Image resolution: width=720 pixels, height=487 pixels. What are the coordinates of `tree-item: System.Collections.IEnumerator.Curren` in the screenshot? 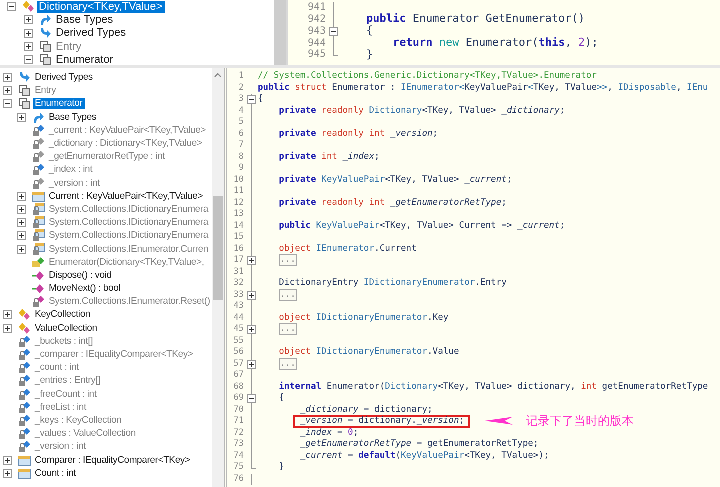 It's located at (128, 249).